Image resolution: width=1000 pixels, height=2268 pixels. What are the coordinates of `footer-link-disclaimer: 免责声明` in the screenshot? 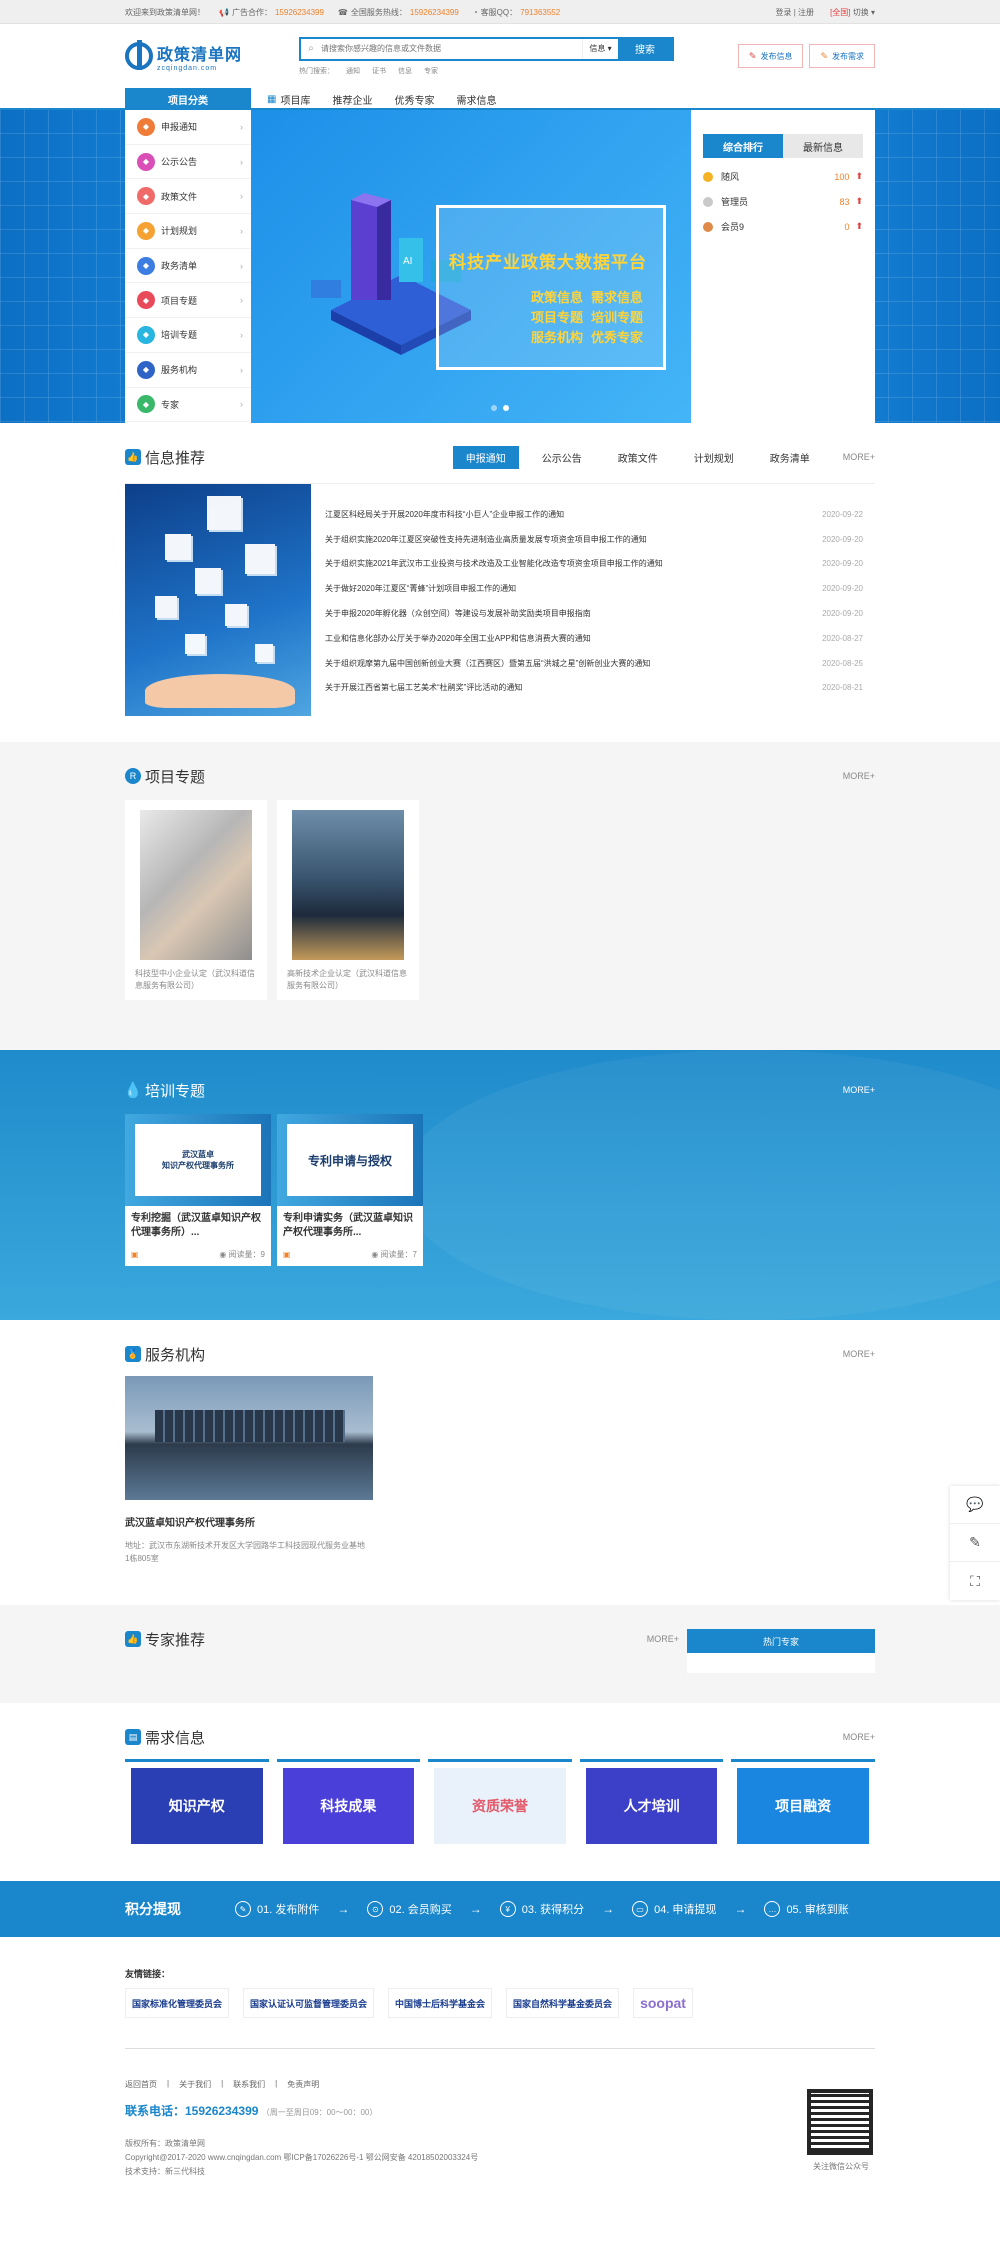 It's located at (303, 2084).